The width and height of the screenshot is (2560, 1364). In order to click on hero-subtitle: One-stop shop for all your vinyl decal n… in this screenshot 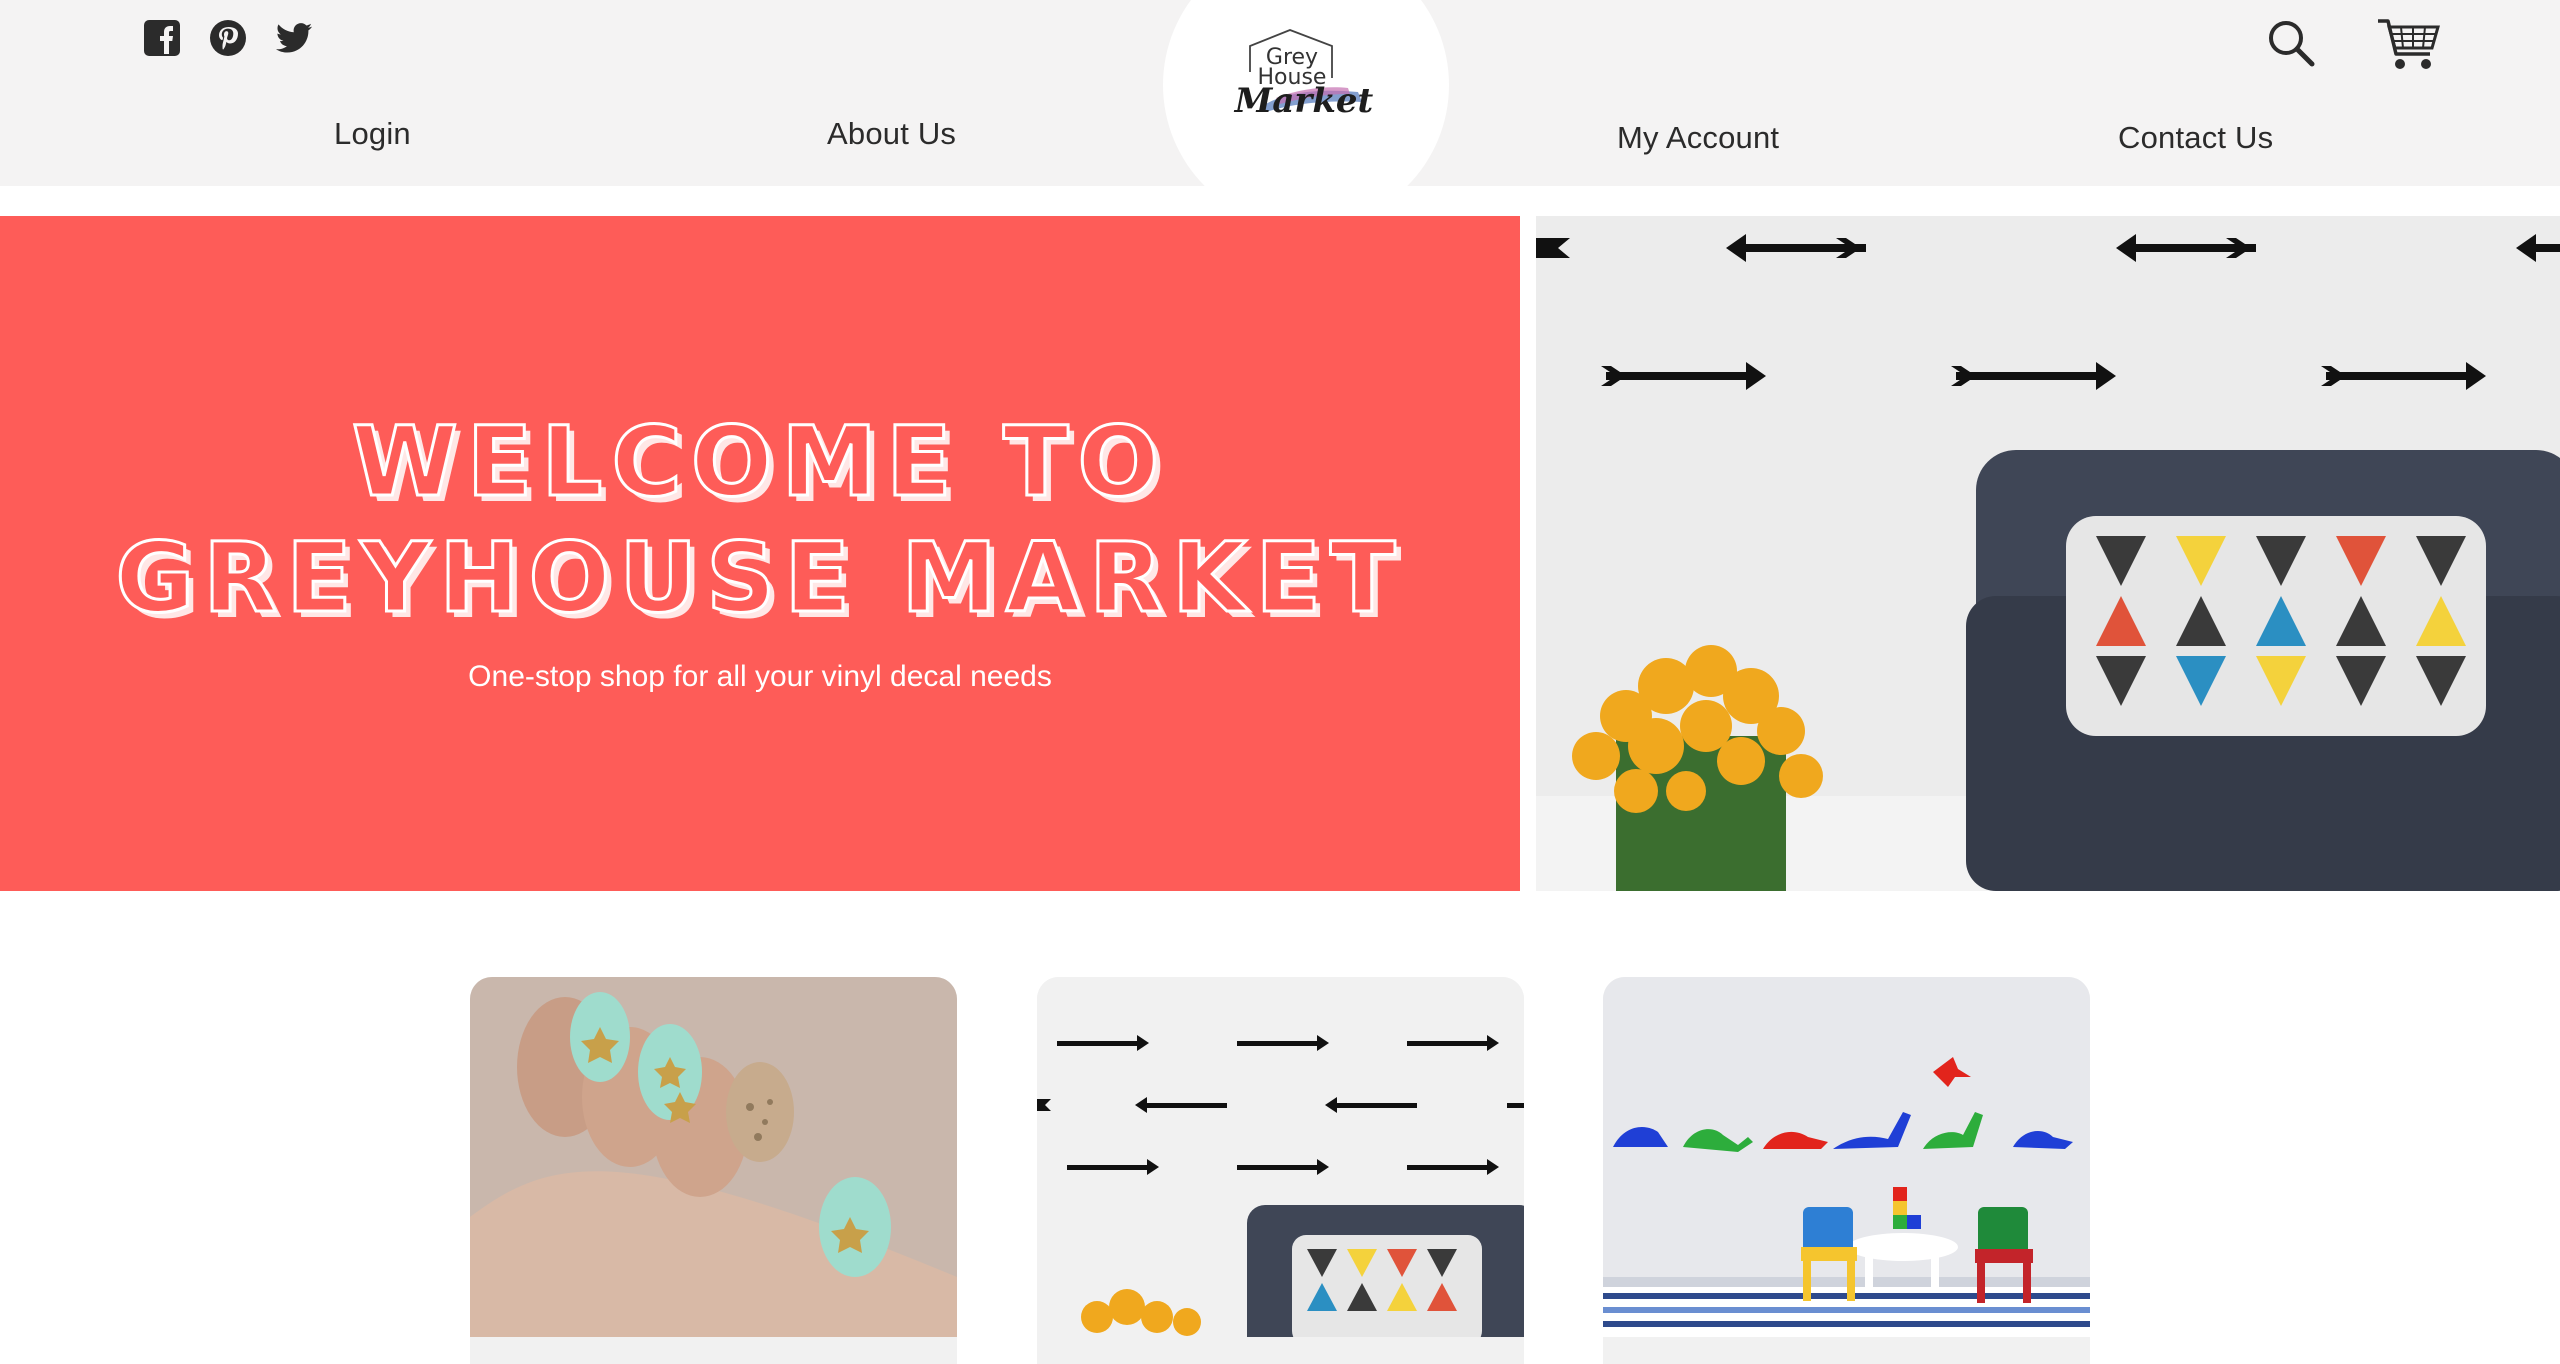, I will do `click(760, 676)`.